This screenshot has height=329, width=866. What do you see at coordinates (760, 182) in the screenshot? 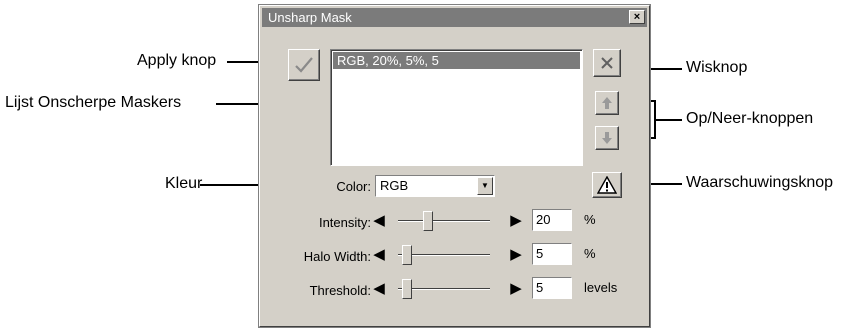
I see `callout-waarschuwing: Waarschuwingsknop` at bounding box center [760, 182].